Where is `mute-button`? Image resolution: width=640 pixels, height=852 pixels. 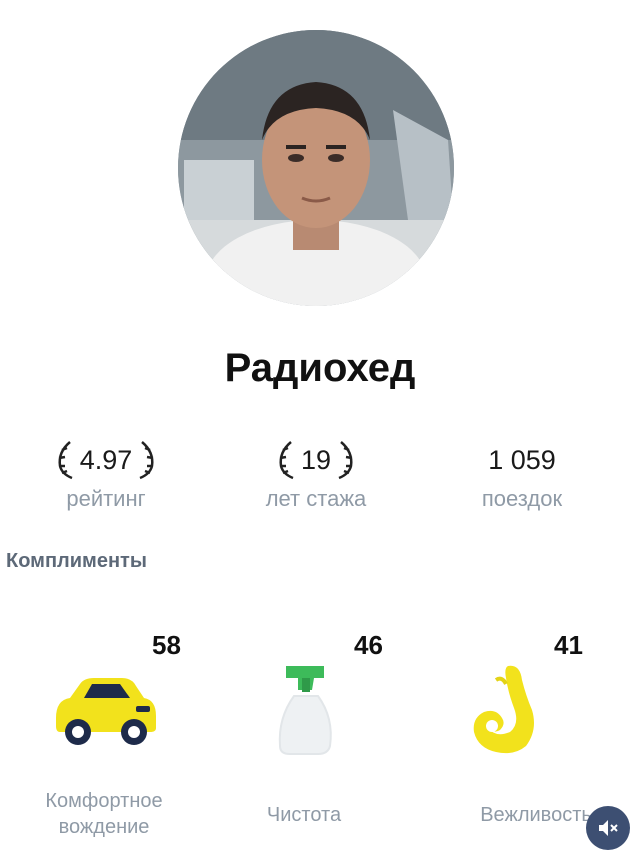 mute-button is located at coordinates (608, 828).